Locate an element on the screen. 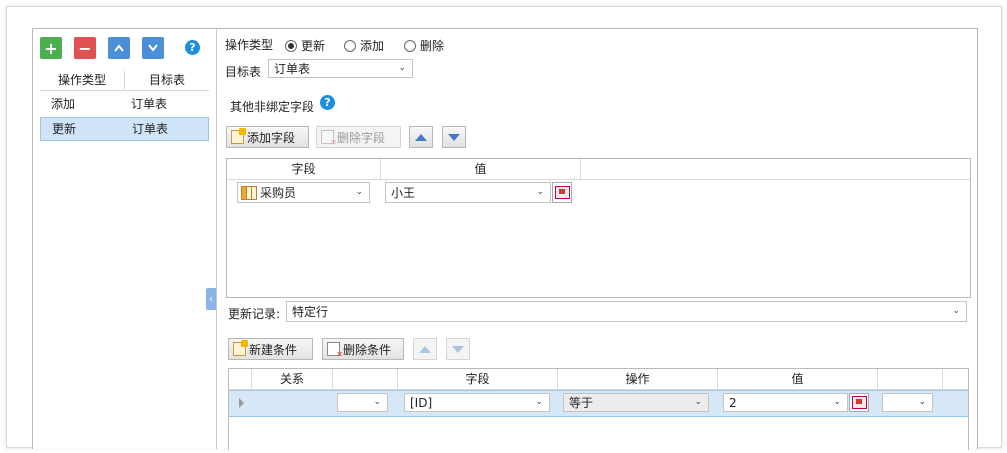 This screenshot has height=453, width=1007. radio-add-label: 添加 is located at coordinates (372, 46).